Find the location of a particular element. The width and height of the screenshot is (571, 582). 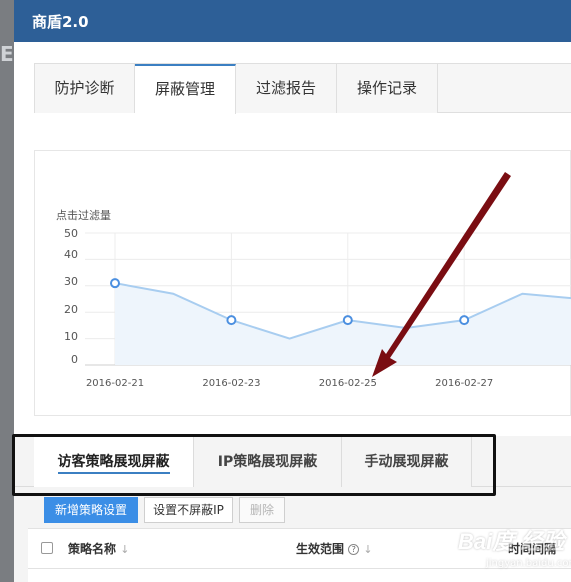

tab-filter-report: 过滤报告 is located at coordinates (286, 88).